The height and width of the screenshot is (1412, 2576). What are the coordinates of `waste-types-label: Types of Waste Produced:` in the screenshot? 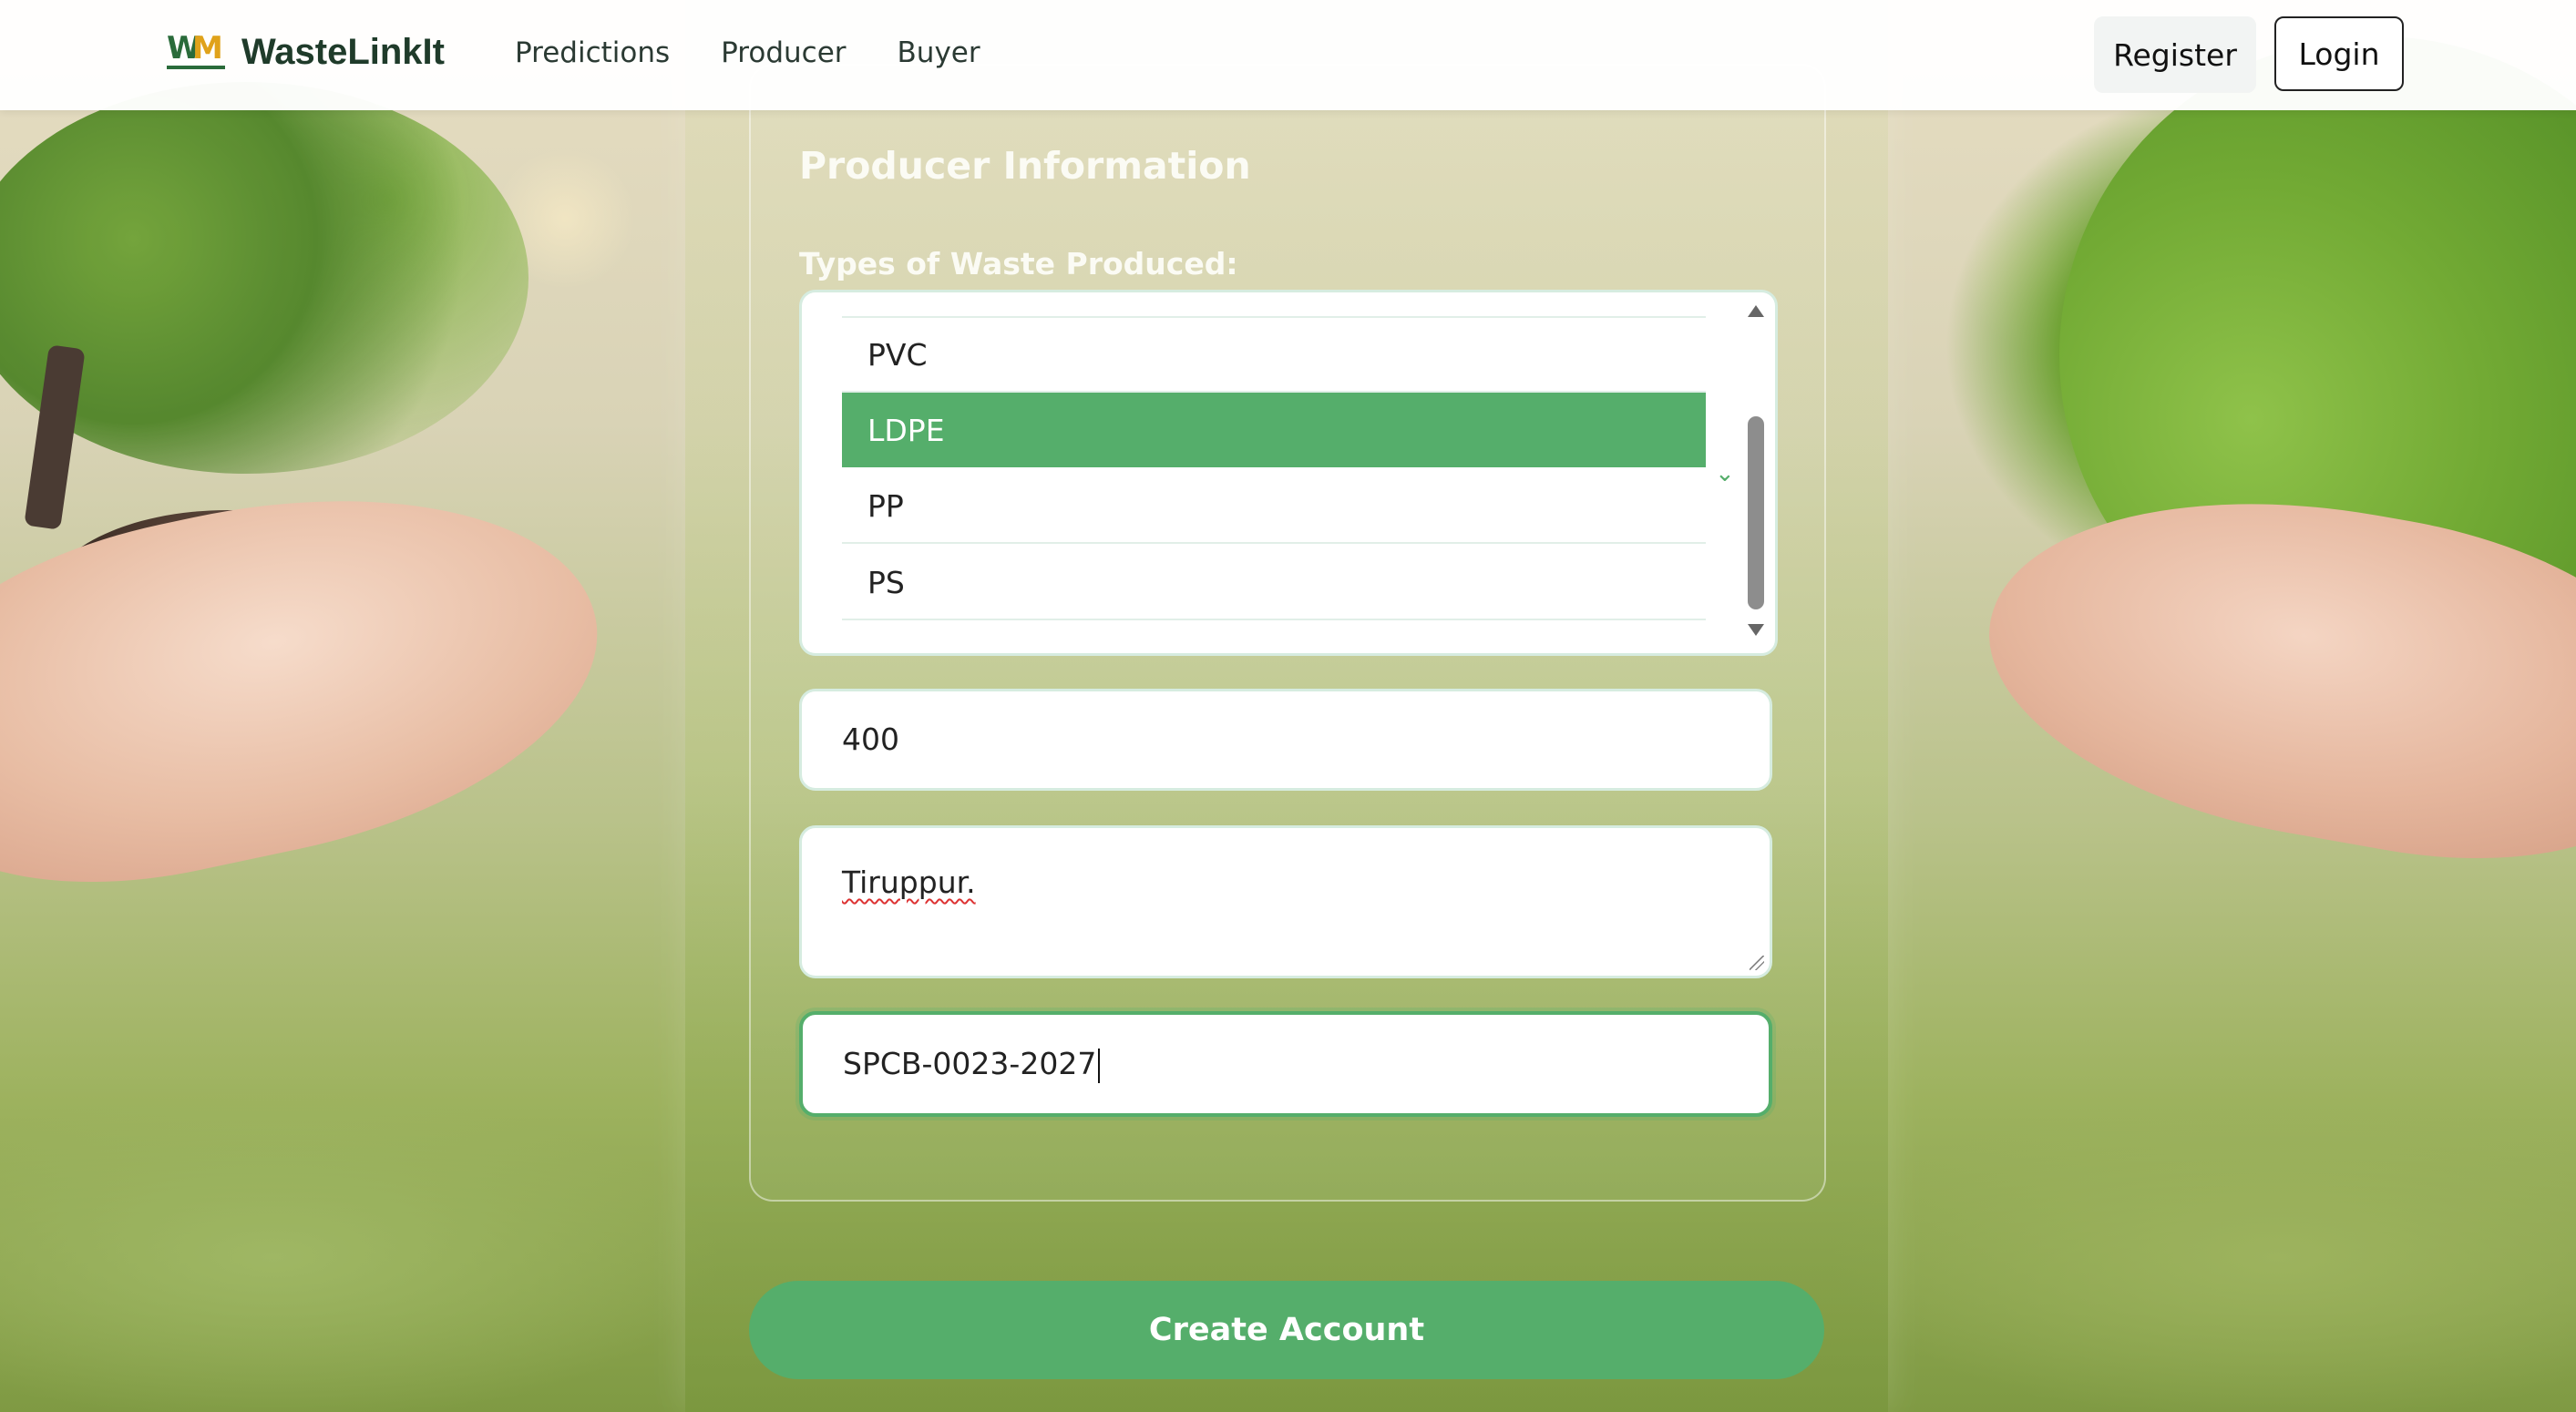 It's located at (1019, 263).